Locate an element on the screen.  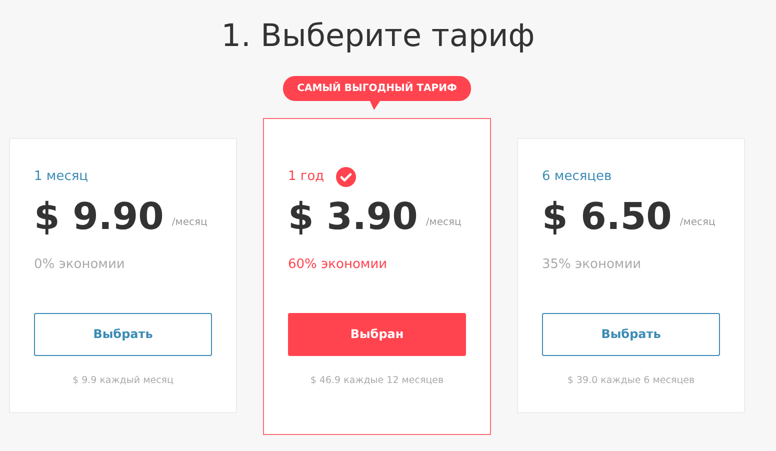
plan-period: 6 месяцев is located at coordinates (577, 177).